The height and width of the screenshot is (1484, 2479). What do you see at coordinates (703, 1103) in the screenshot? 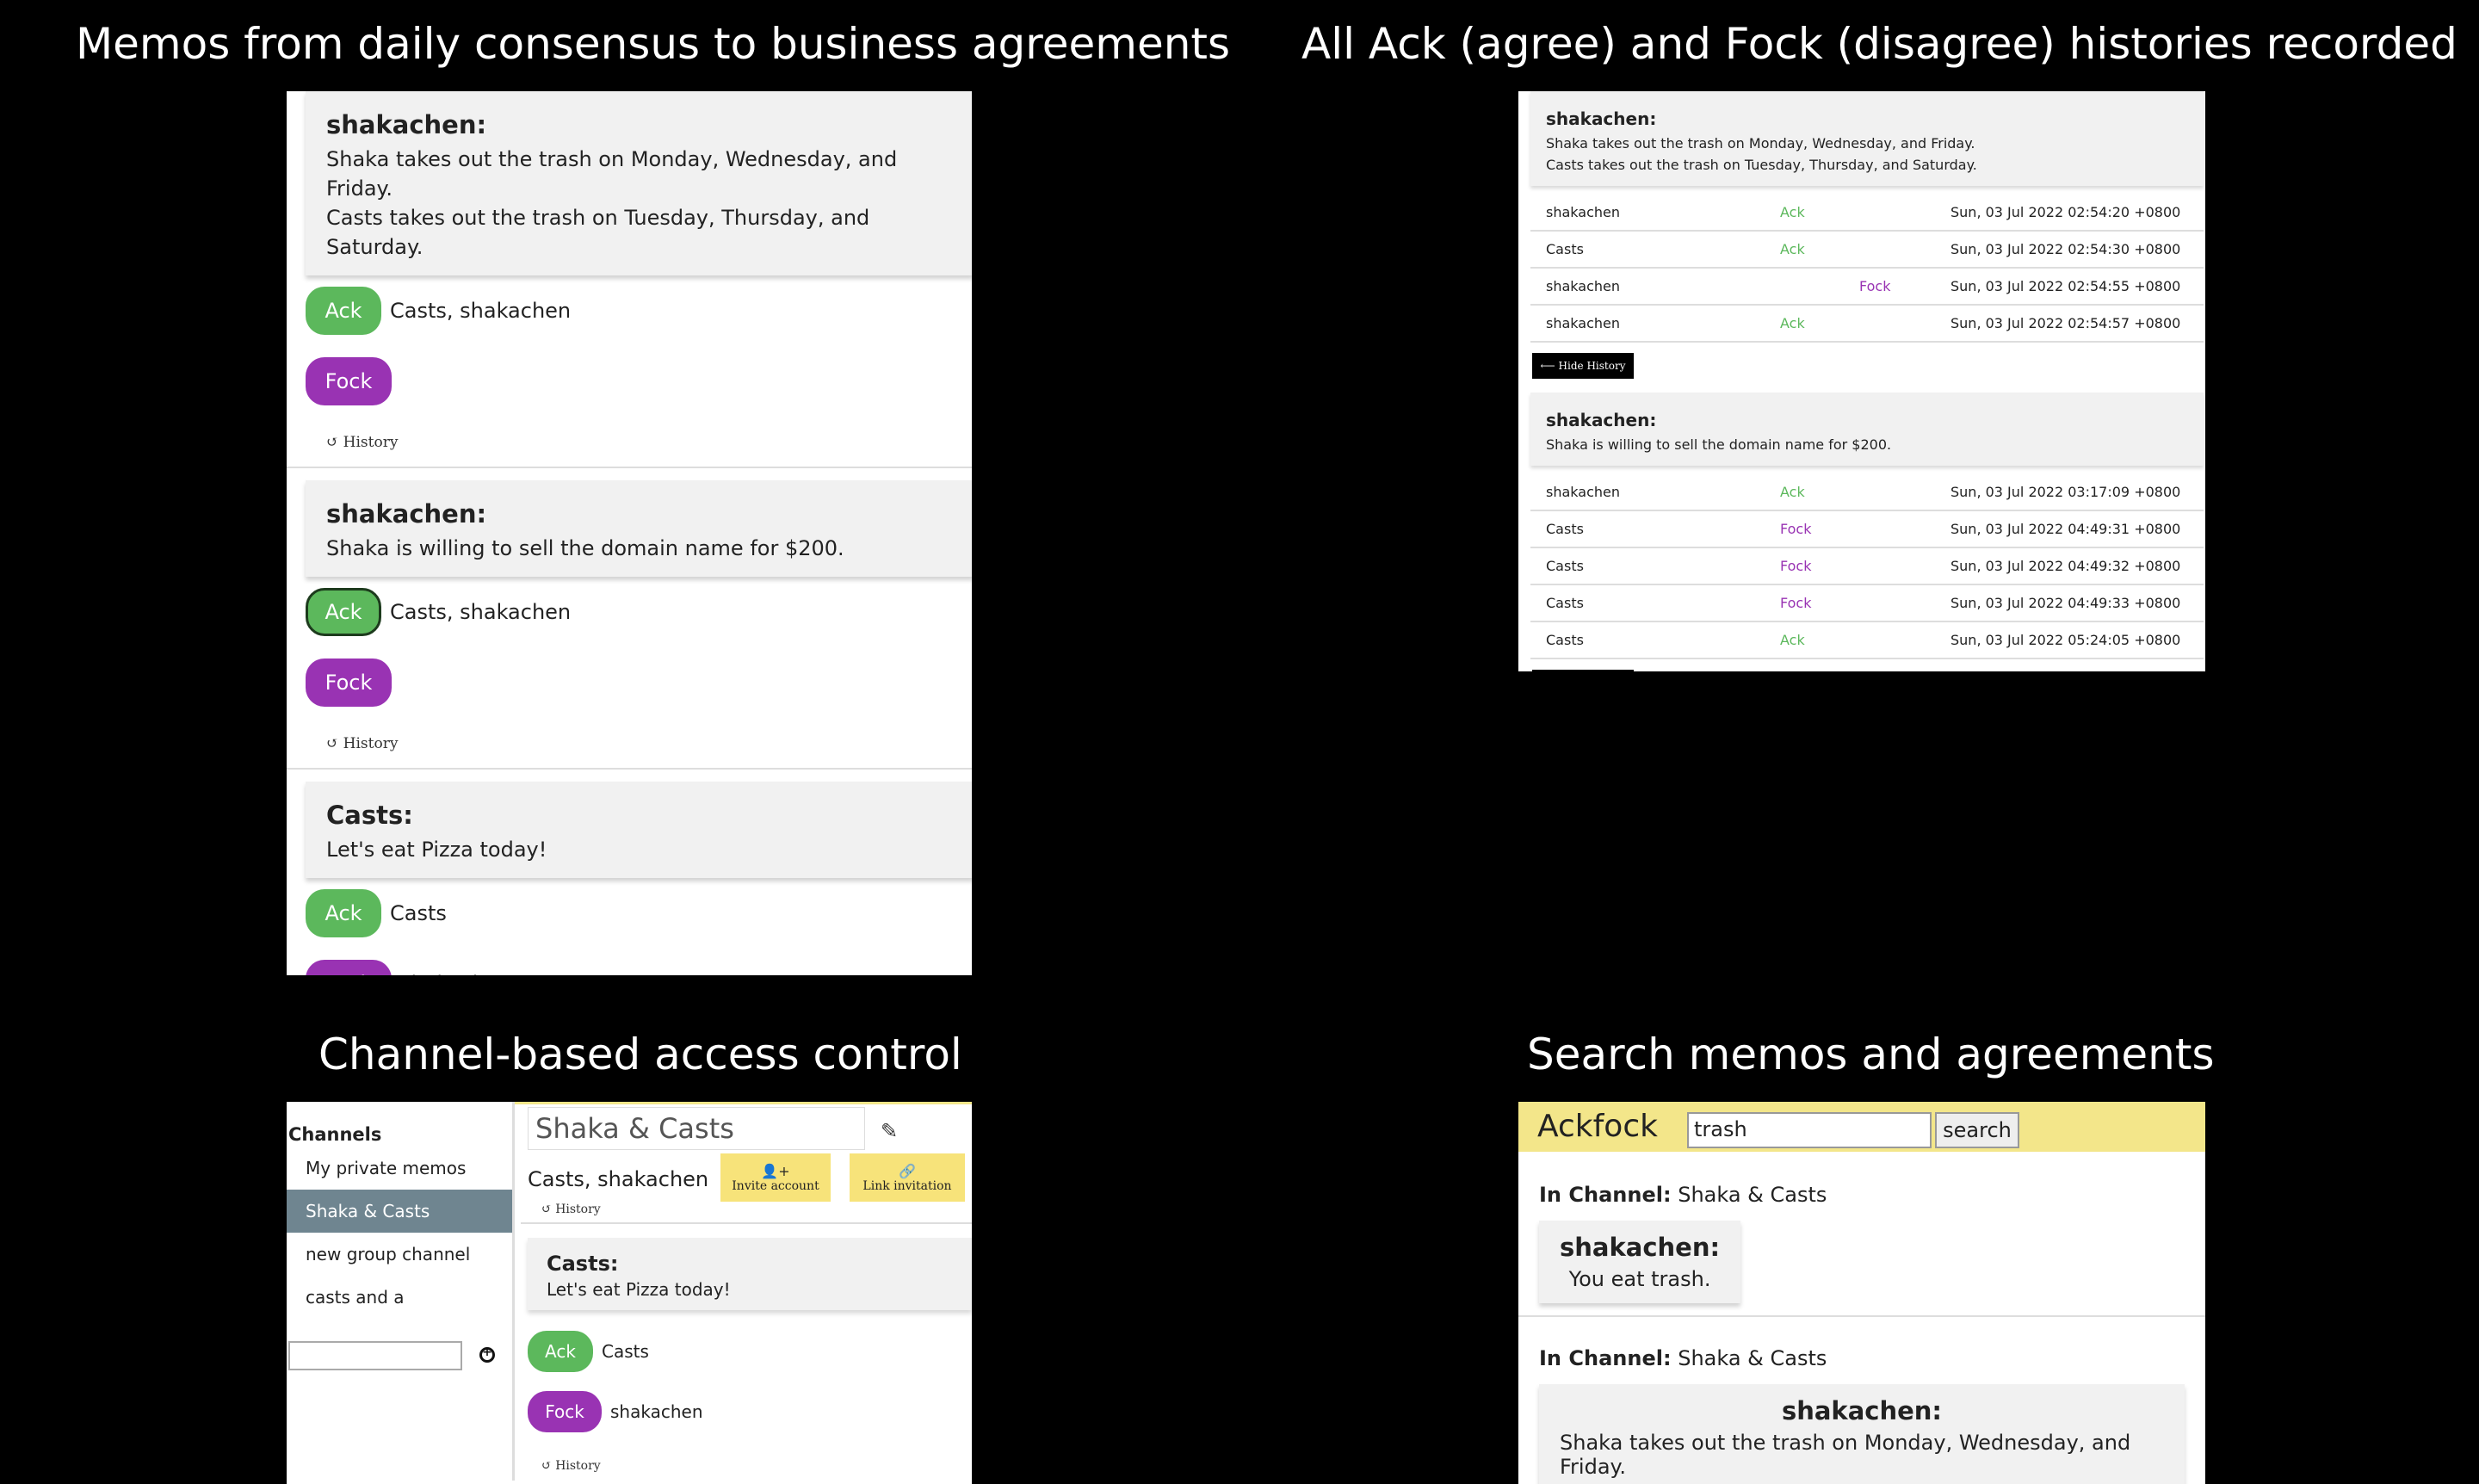
I see `top-bar` at bounding box center [703, 1103].